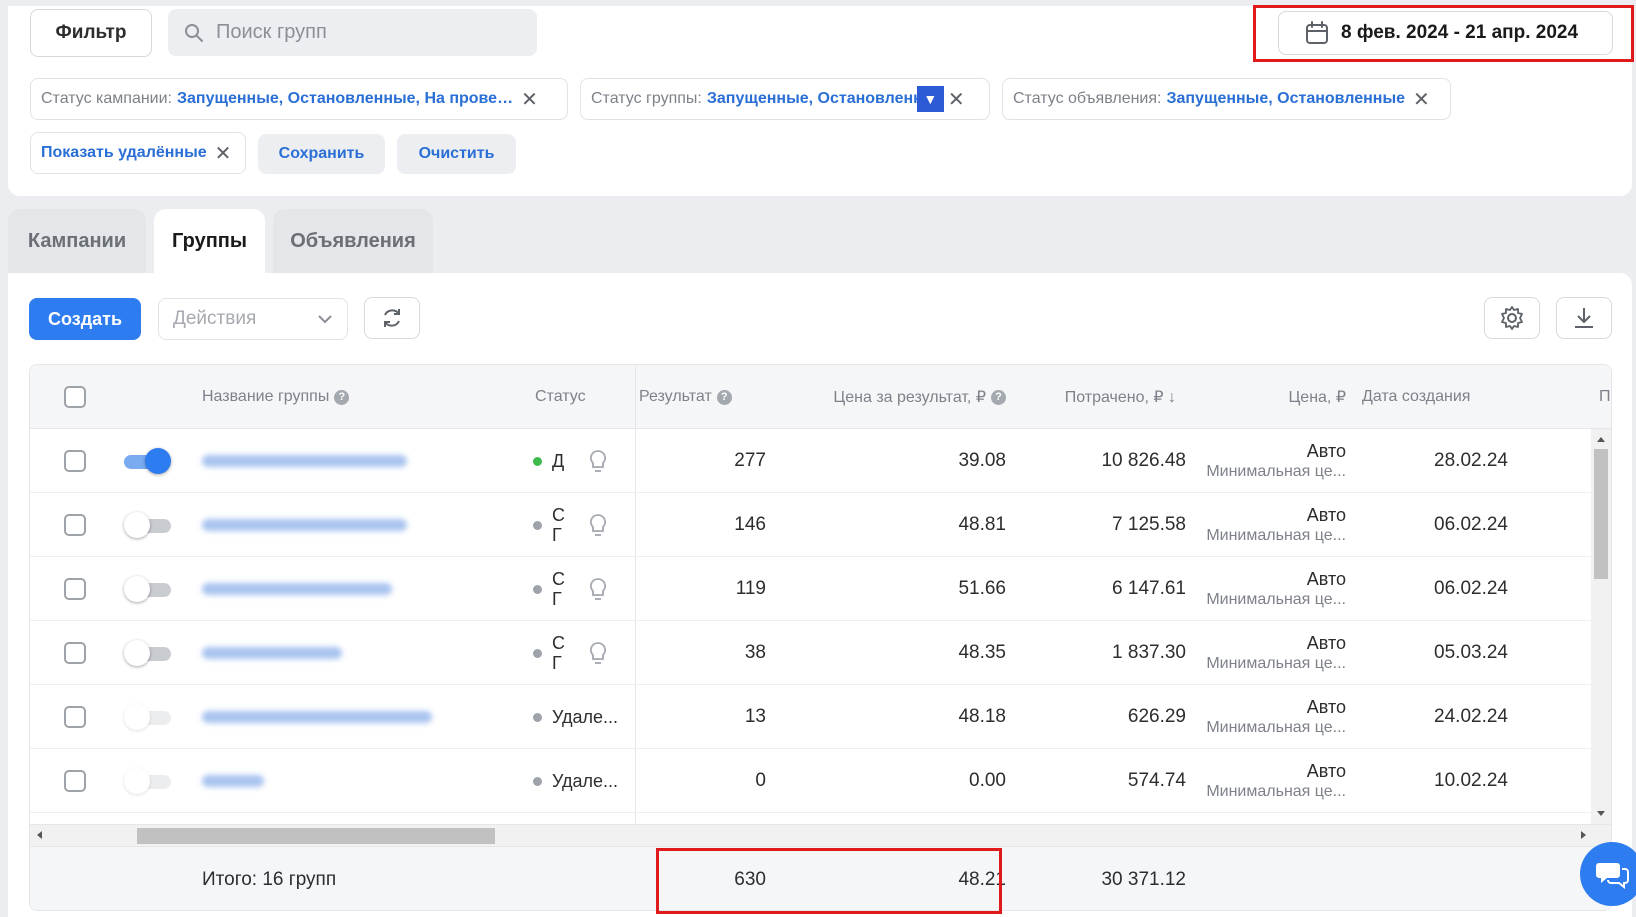  I want to click on vertical-scroll-thumb, so click(1601, 514).